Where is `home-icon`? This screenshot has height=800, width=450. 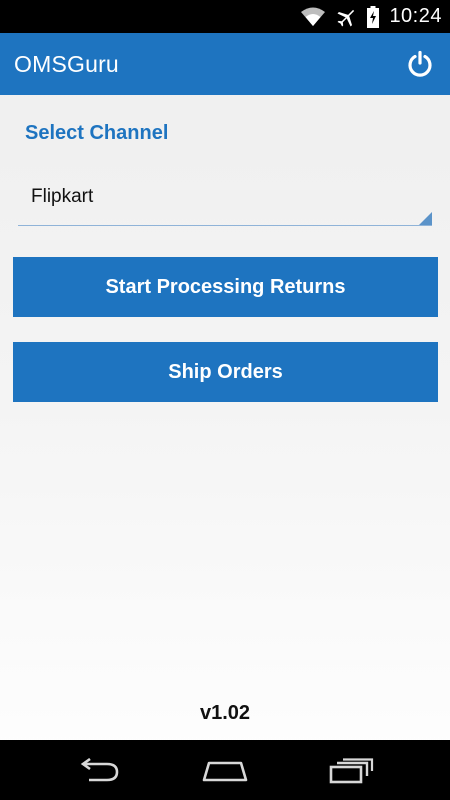
home-icon is located at coordinates (225, 771).